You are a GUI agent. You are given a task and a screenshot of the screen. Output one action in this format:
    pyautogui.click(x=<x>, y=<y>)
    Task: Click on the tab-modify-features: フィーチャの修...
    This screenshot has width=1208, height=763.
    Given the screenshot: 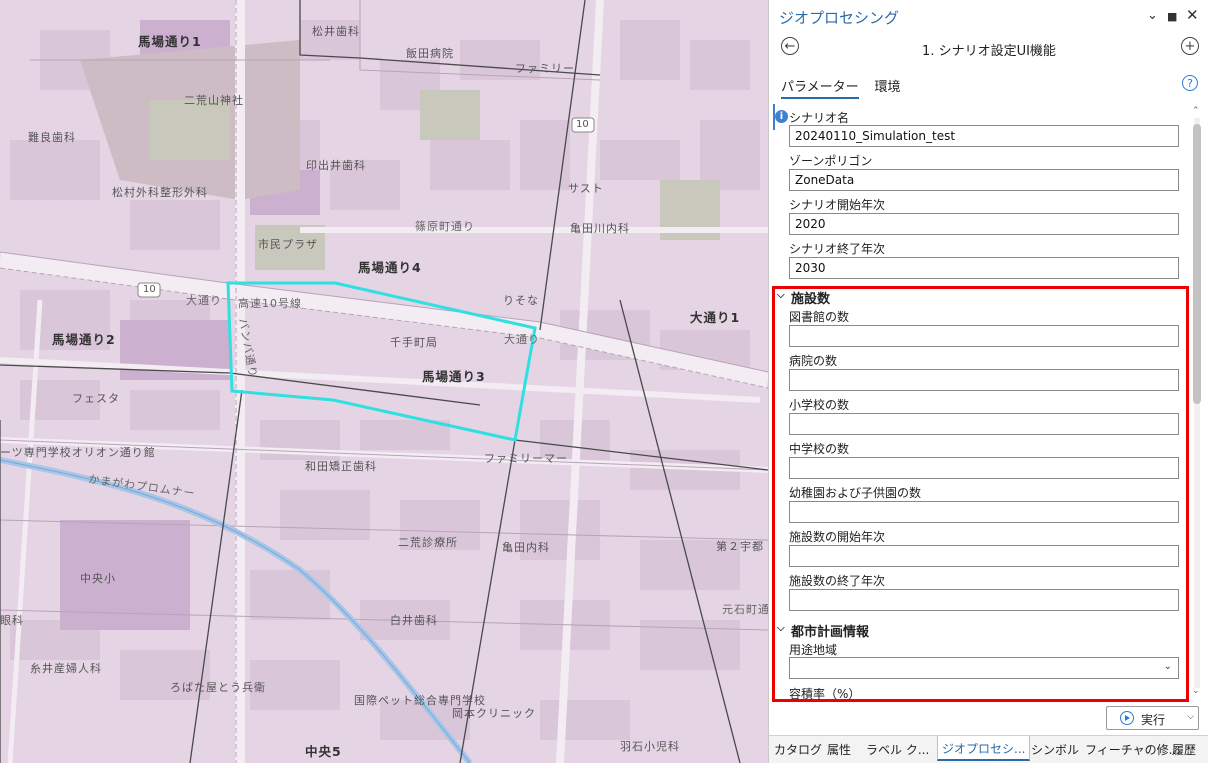 What is the action you would take?
    pyautogui.click(x=1132, y=749)
    